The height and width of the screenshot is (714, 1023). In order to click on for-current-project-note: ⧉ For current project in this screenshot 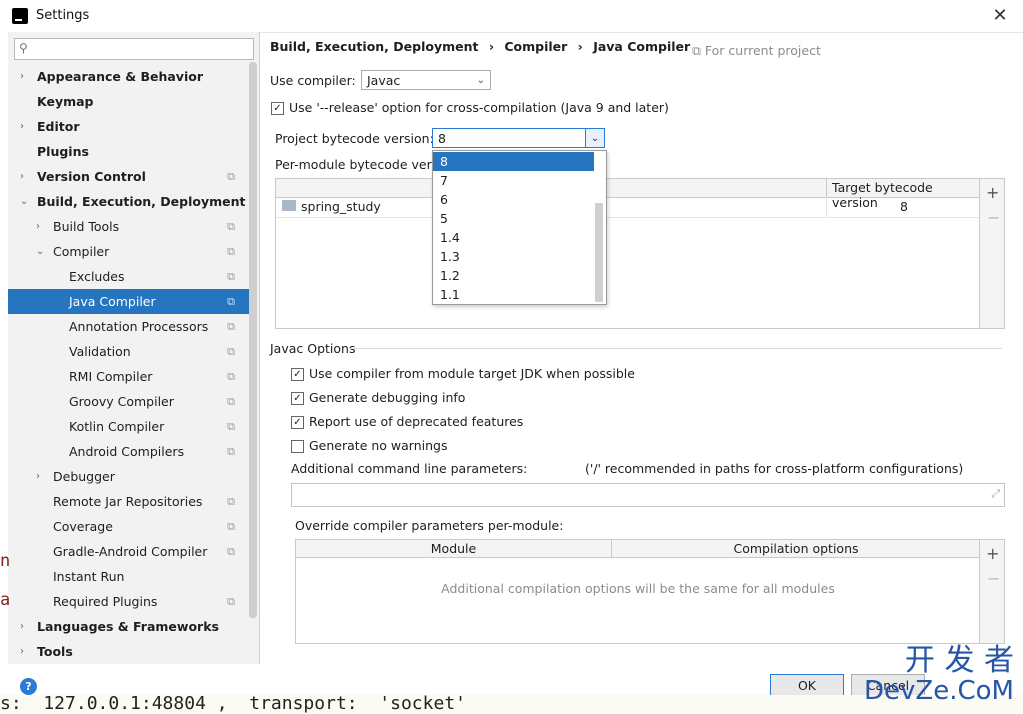, I will do `click(756, 51)`.